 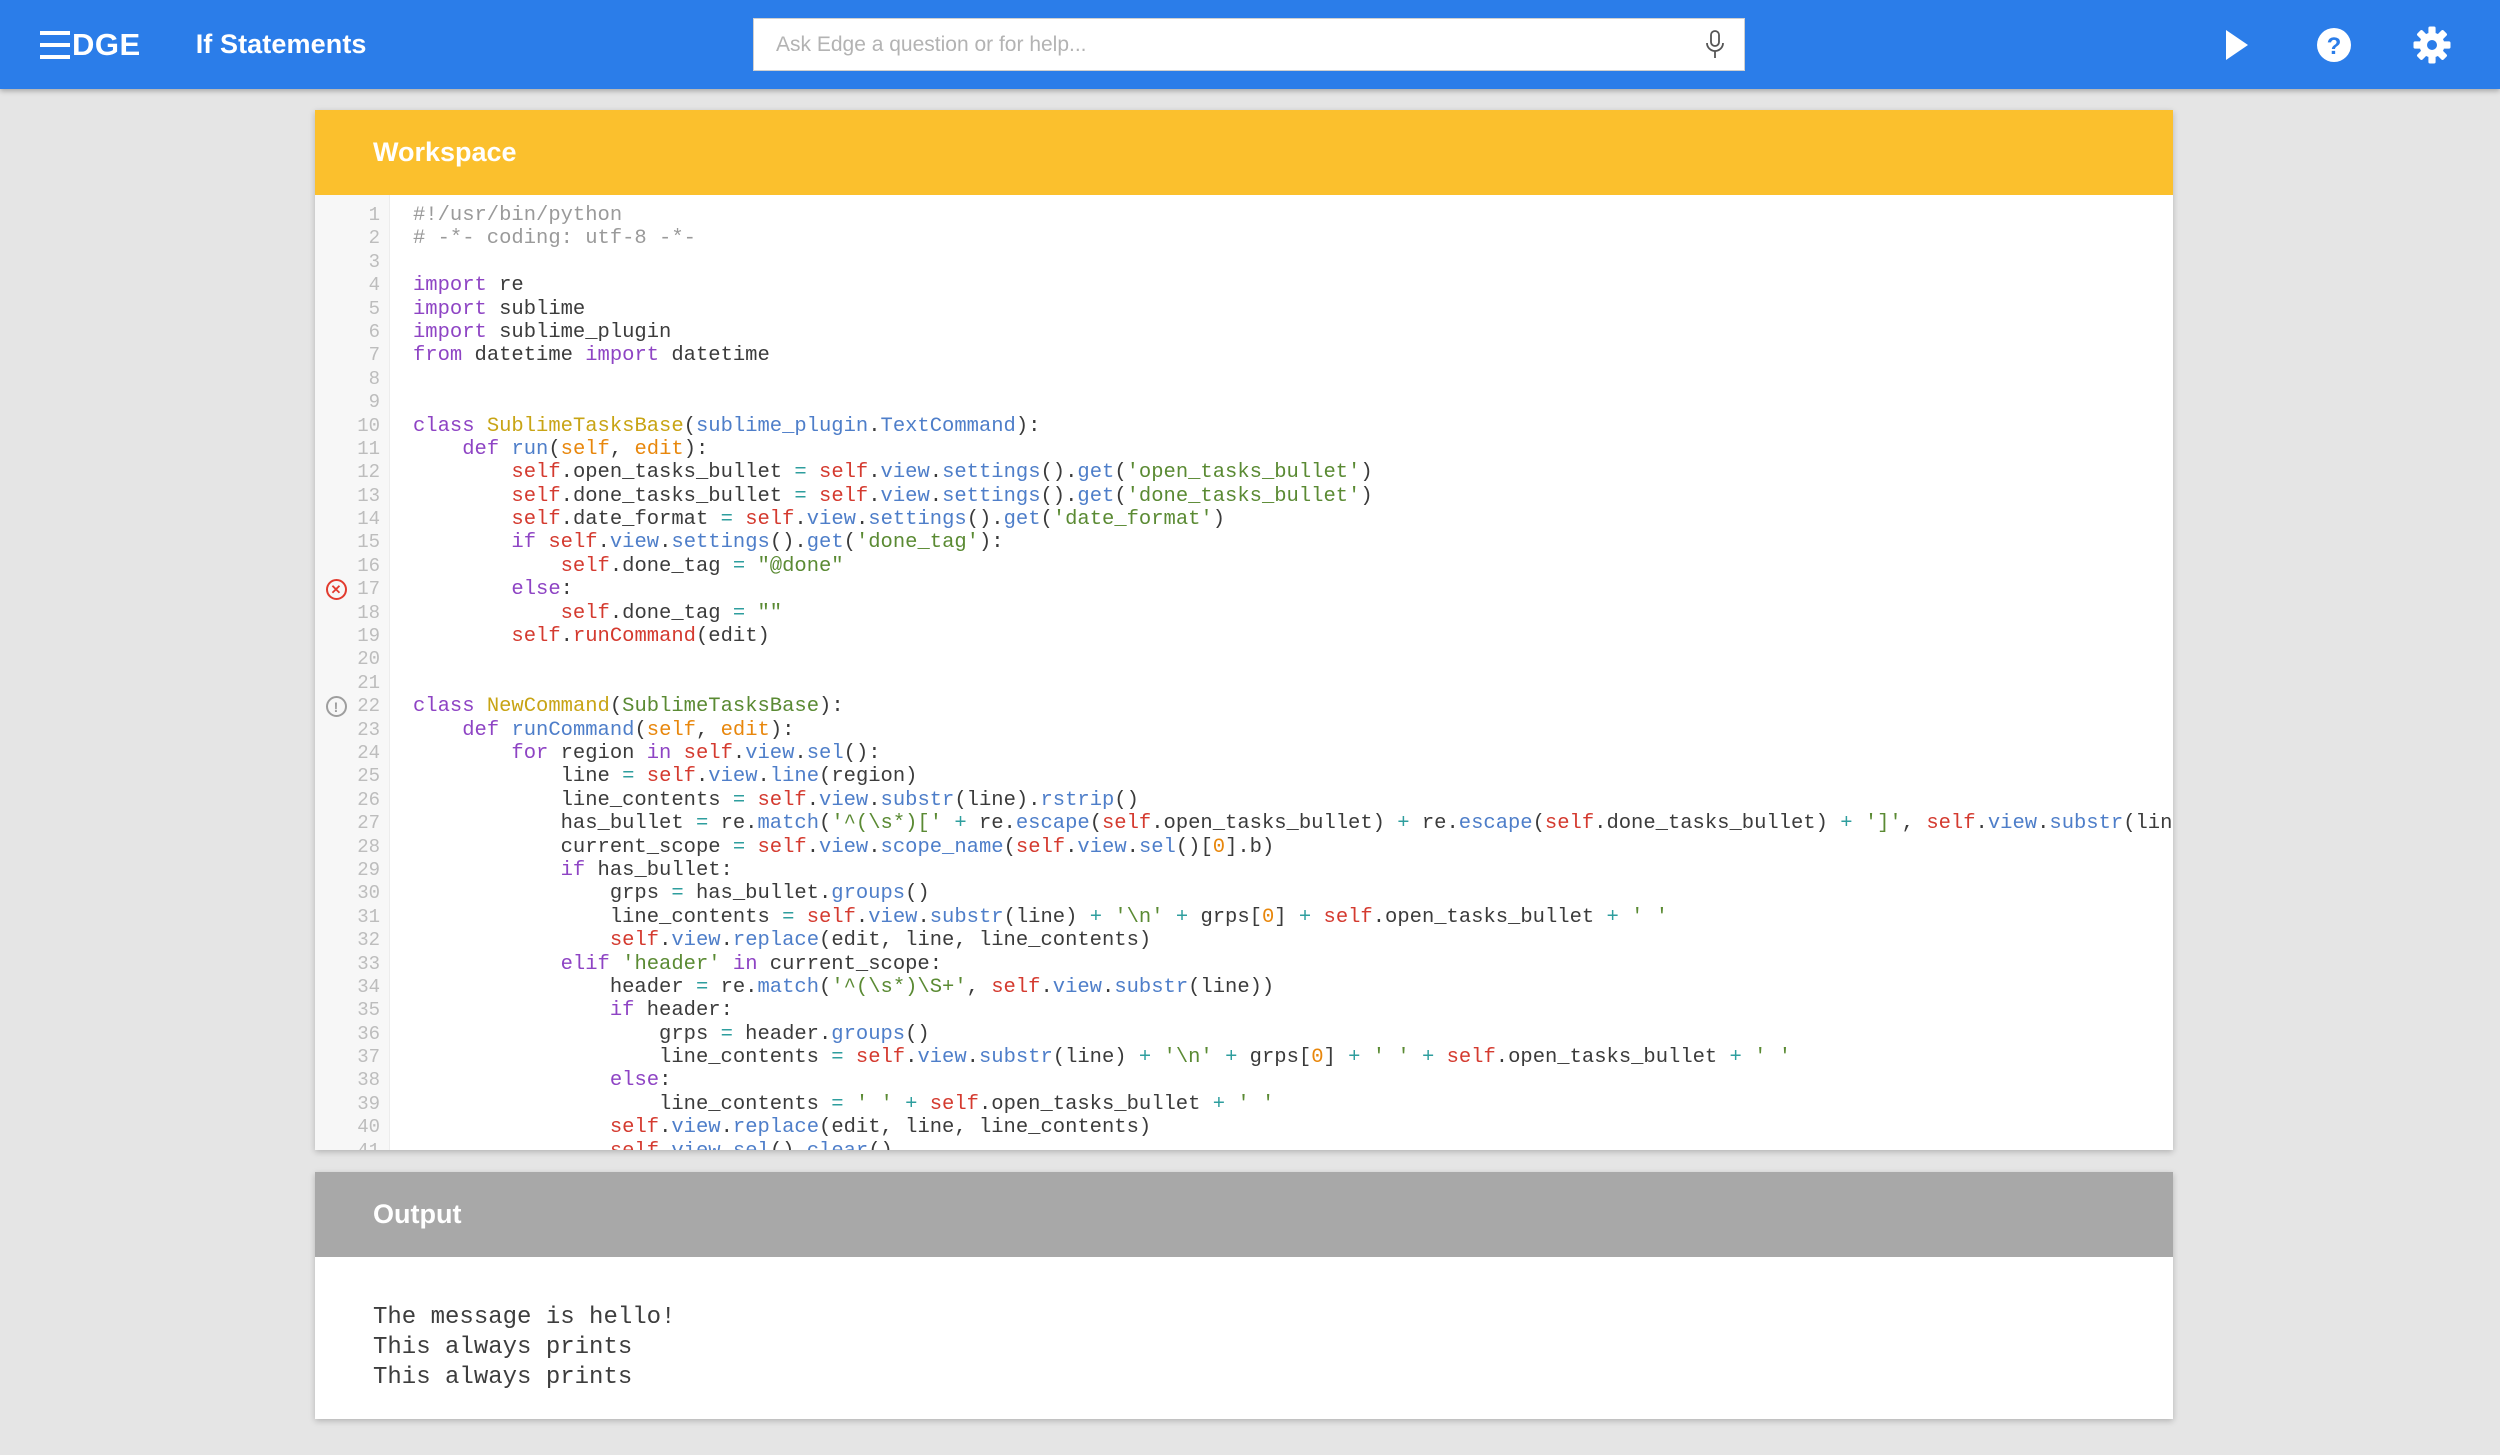 I want to click on line-number: 32, so click(x=368, y=940).